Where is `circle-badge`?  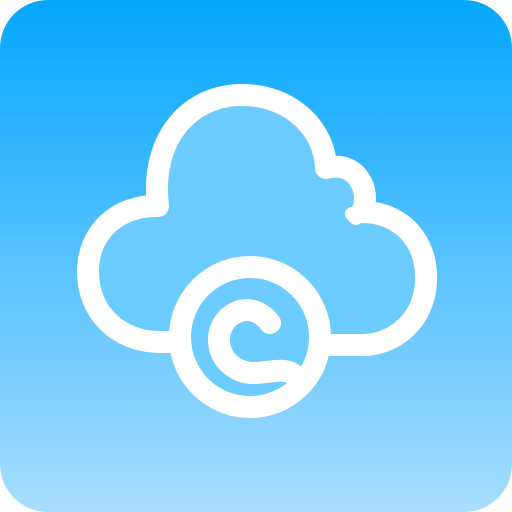
circle-badge is located at coordinates (250, 337).